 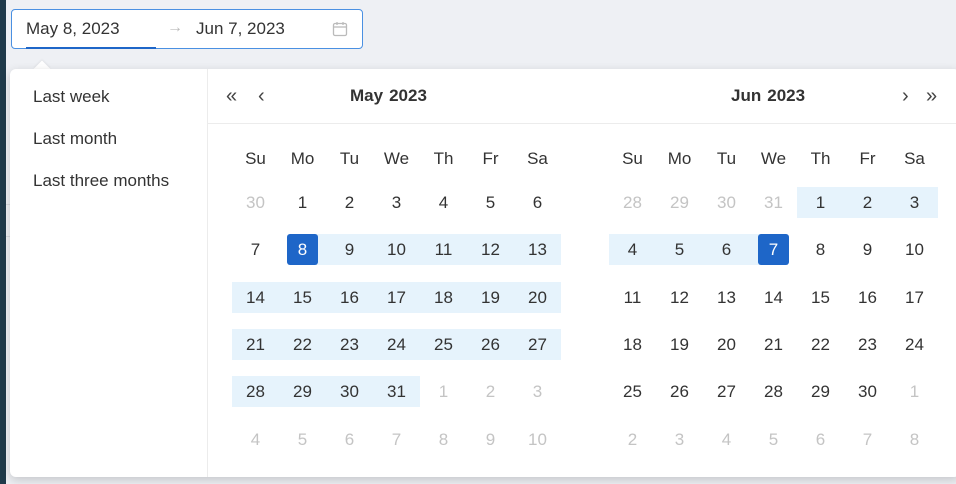 What do you see at coordinates (867, 297) in the screenshot?
I see `day-cell-jun: 16` at bounding box center [867, 297].